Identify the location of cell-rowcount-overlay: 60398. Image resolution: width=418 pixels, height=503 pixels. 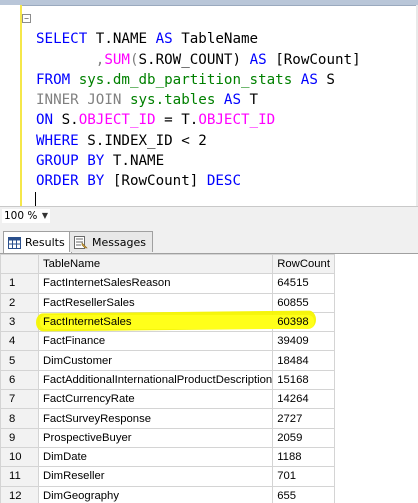
(293, 322).